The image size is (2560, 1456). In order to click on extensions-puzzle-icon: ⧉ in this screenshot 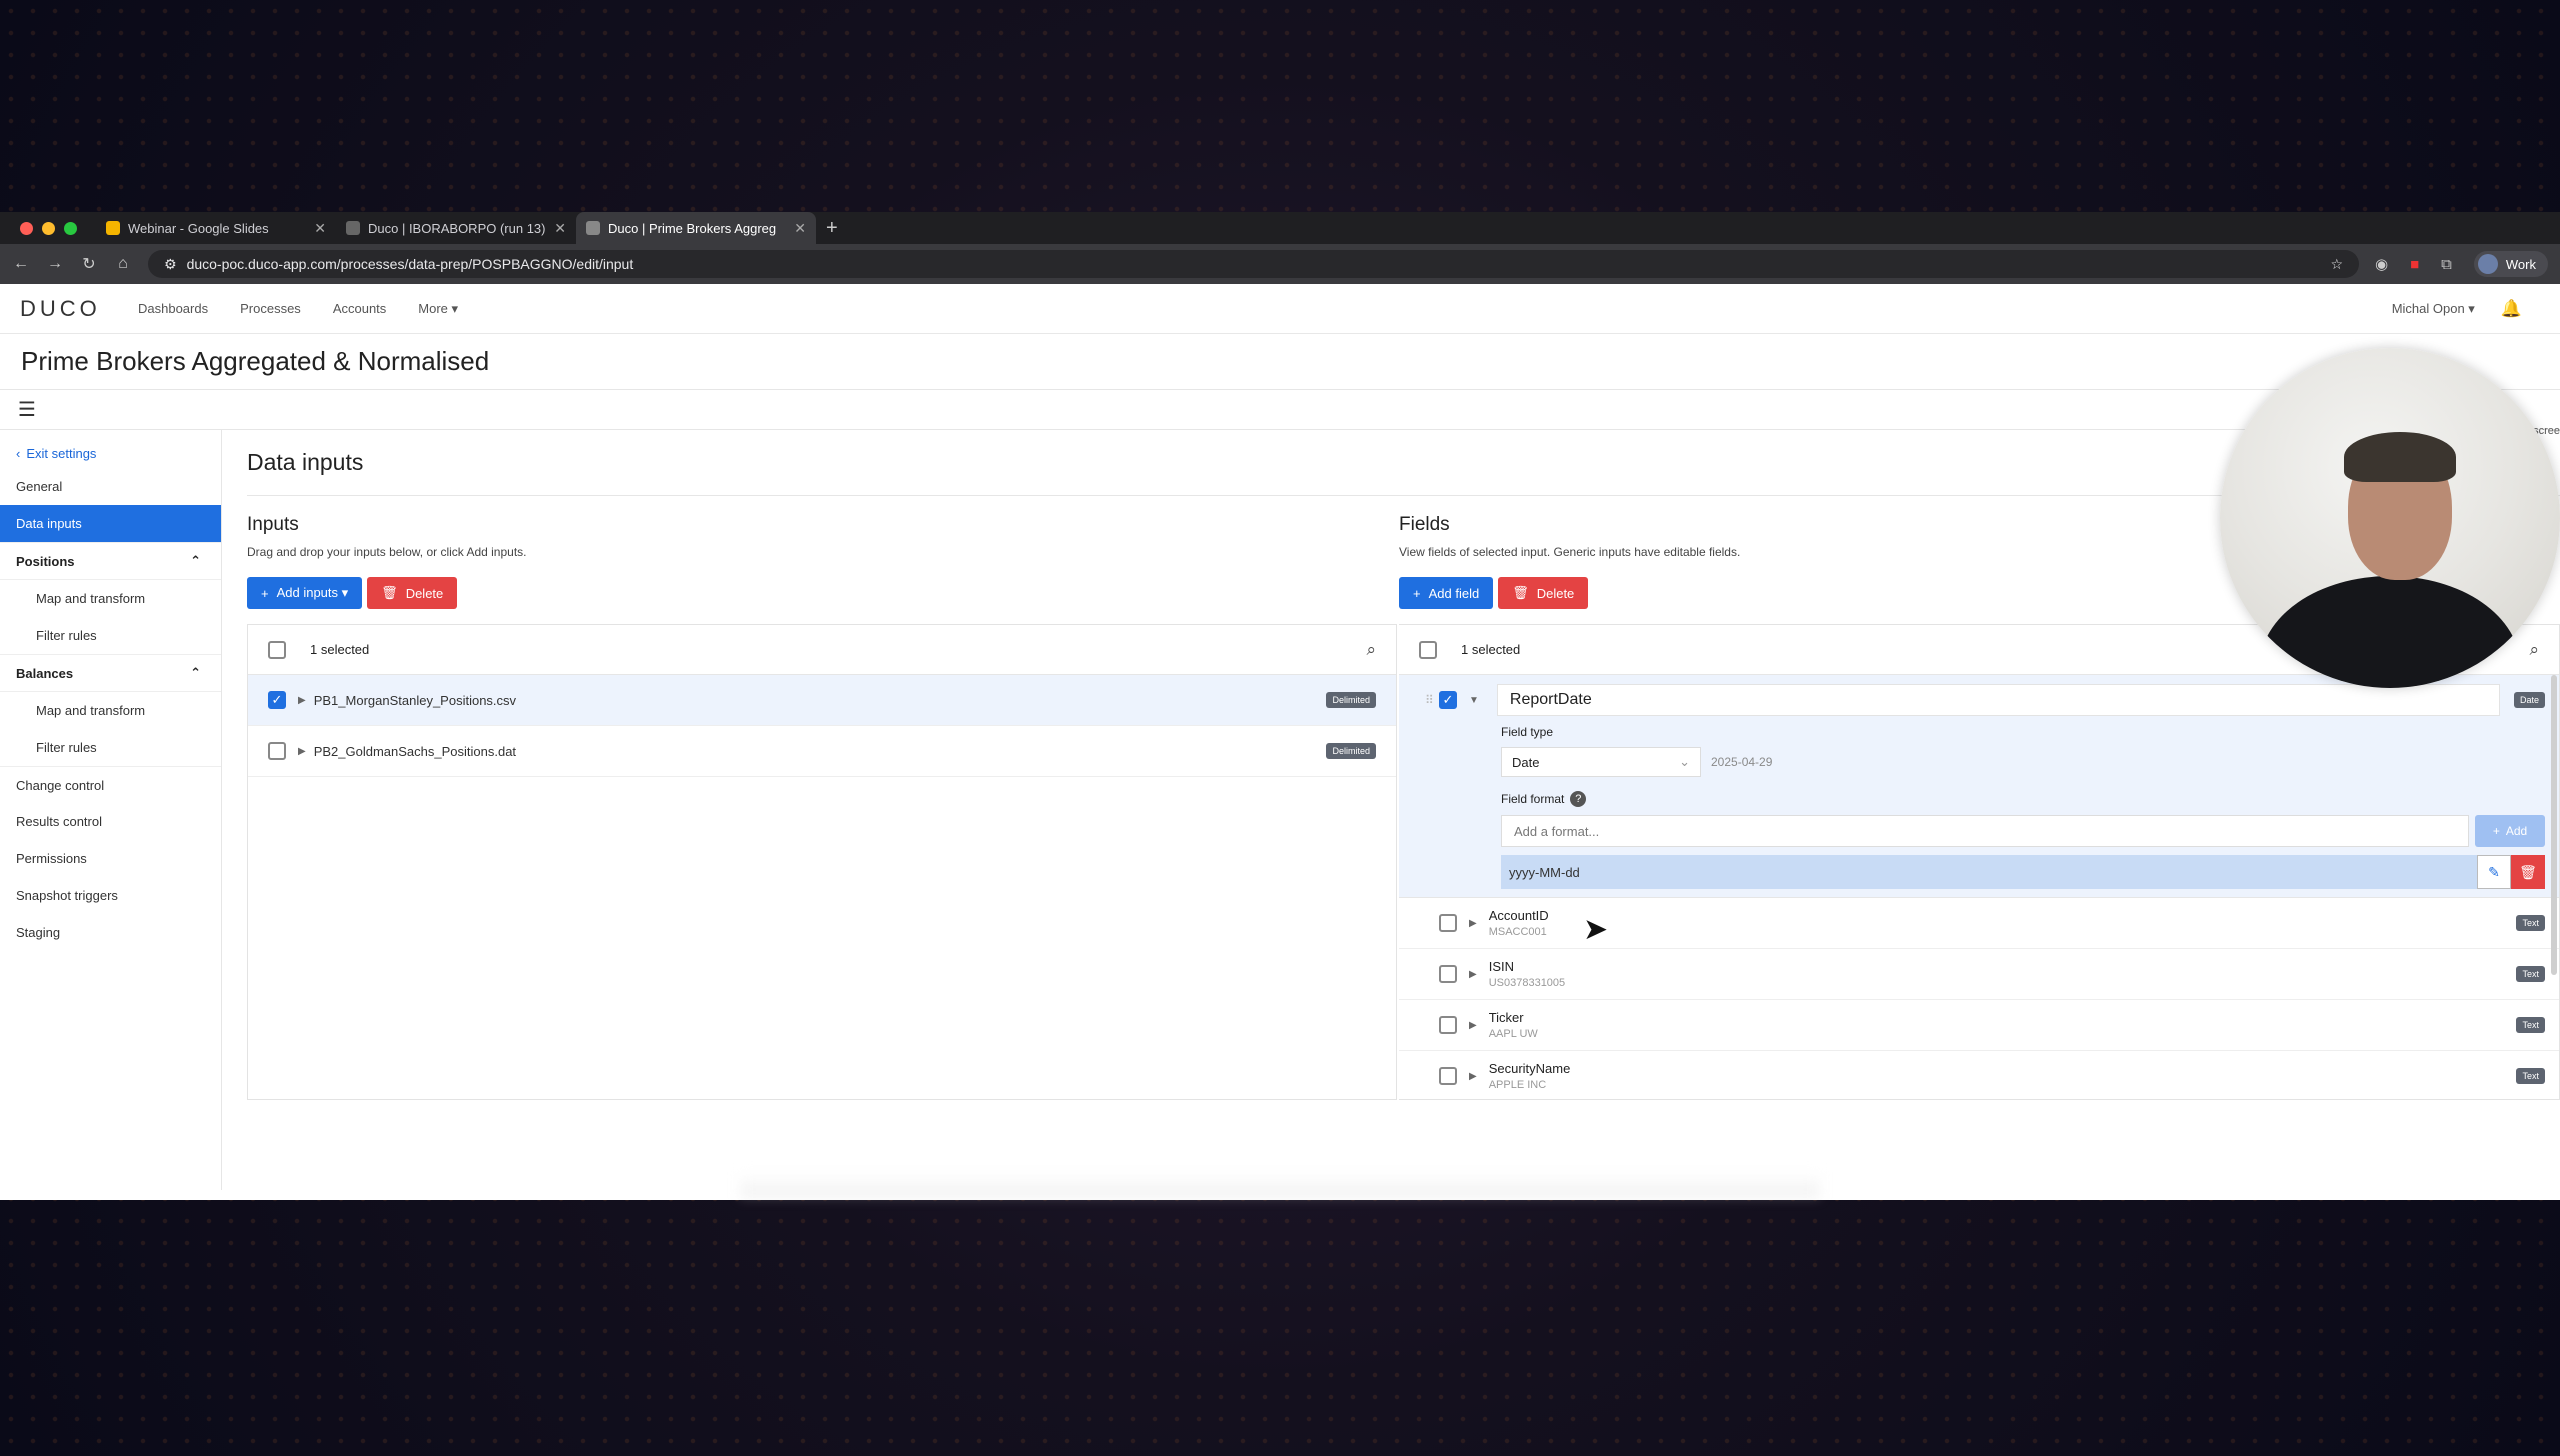, I will do `click(2446, 264)`.